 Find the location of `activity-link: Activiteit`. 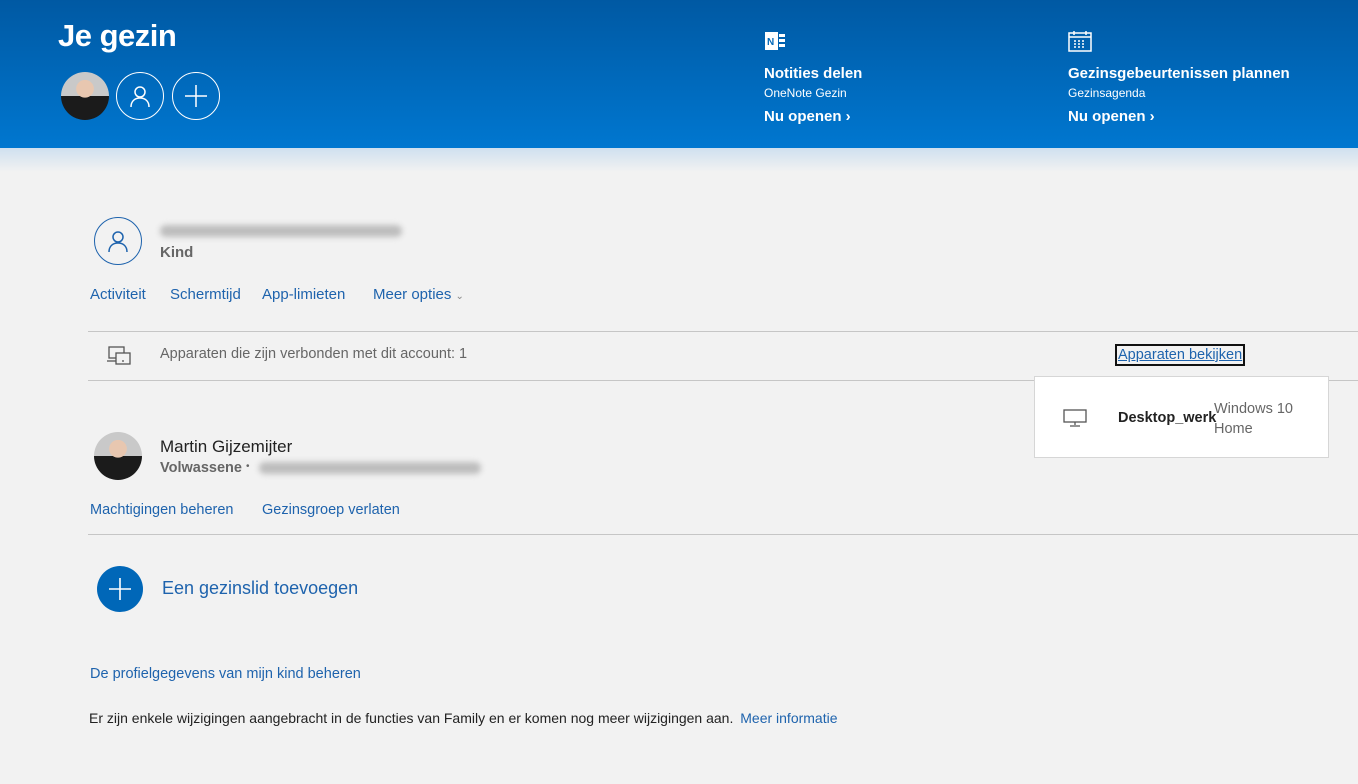

activity-link: Activiteit is located at coordinates (118, 294).